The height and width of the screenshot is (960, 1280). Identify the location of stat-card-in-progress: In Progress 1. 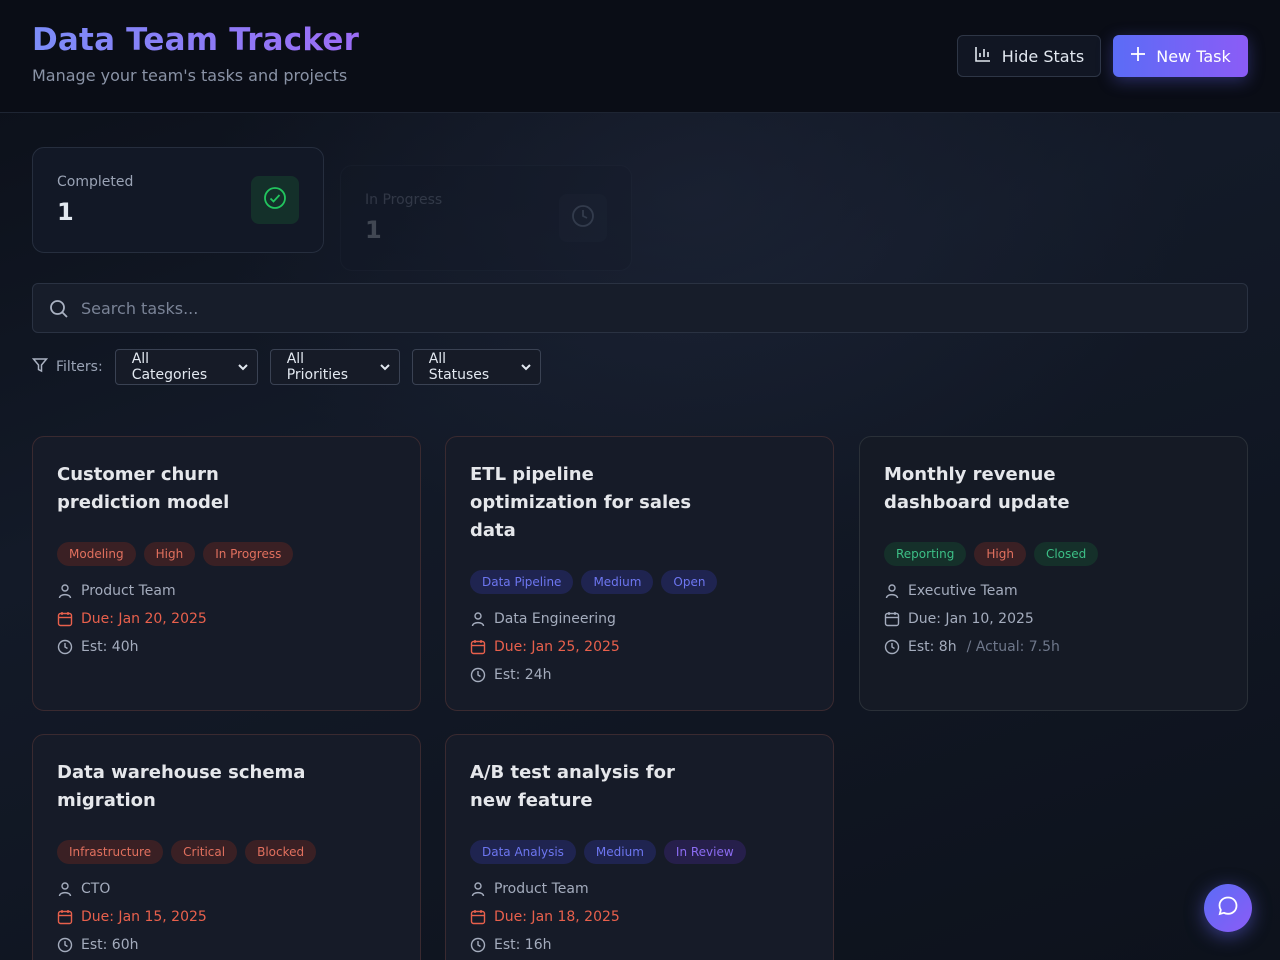
(486, 218).